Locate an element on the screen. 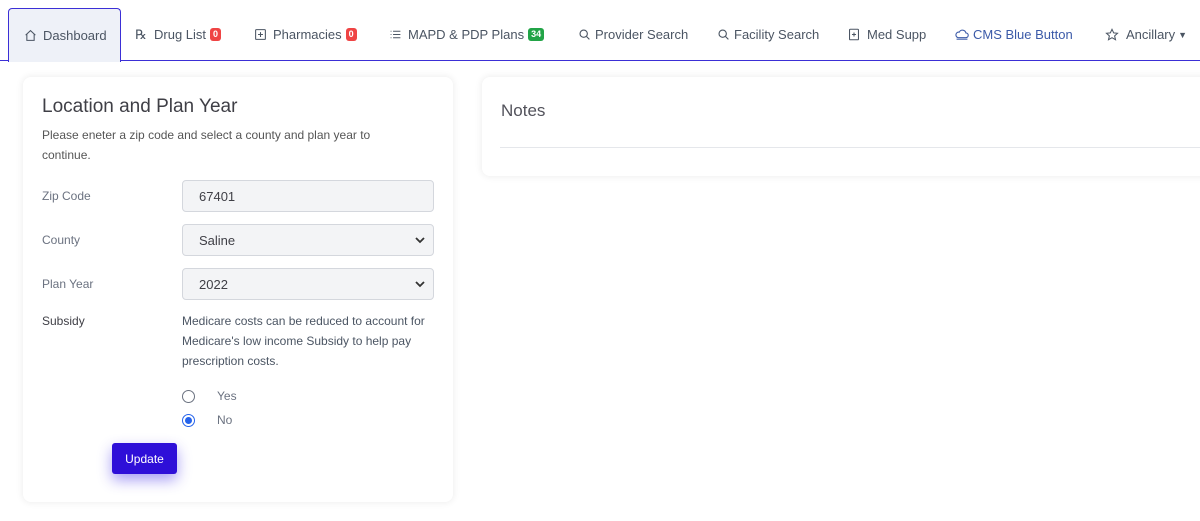  zip-value: 67401 is located at coordinates (217, 196).